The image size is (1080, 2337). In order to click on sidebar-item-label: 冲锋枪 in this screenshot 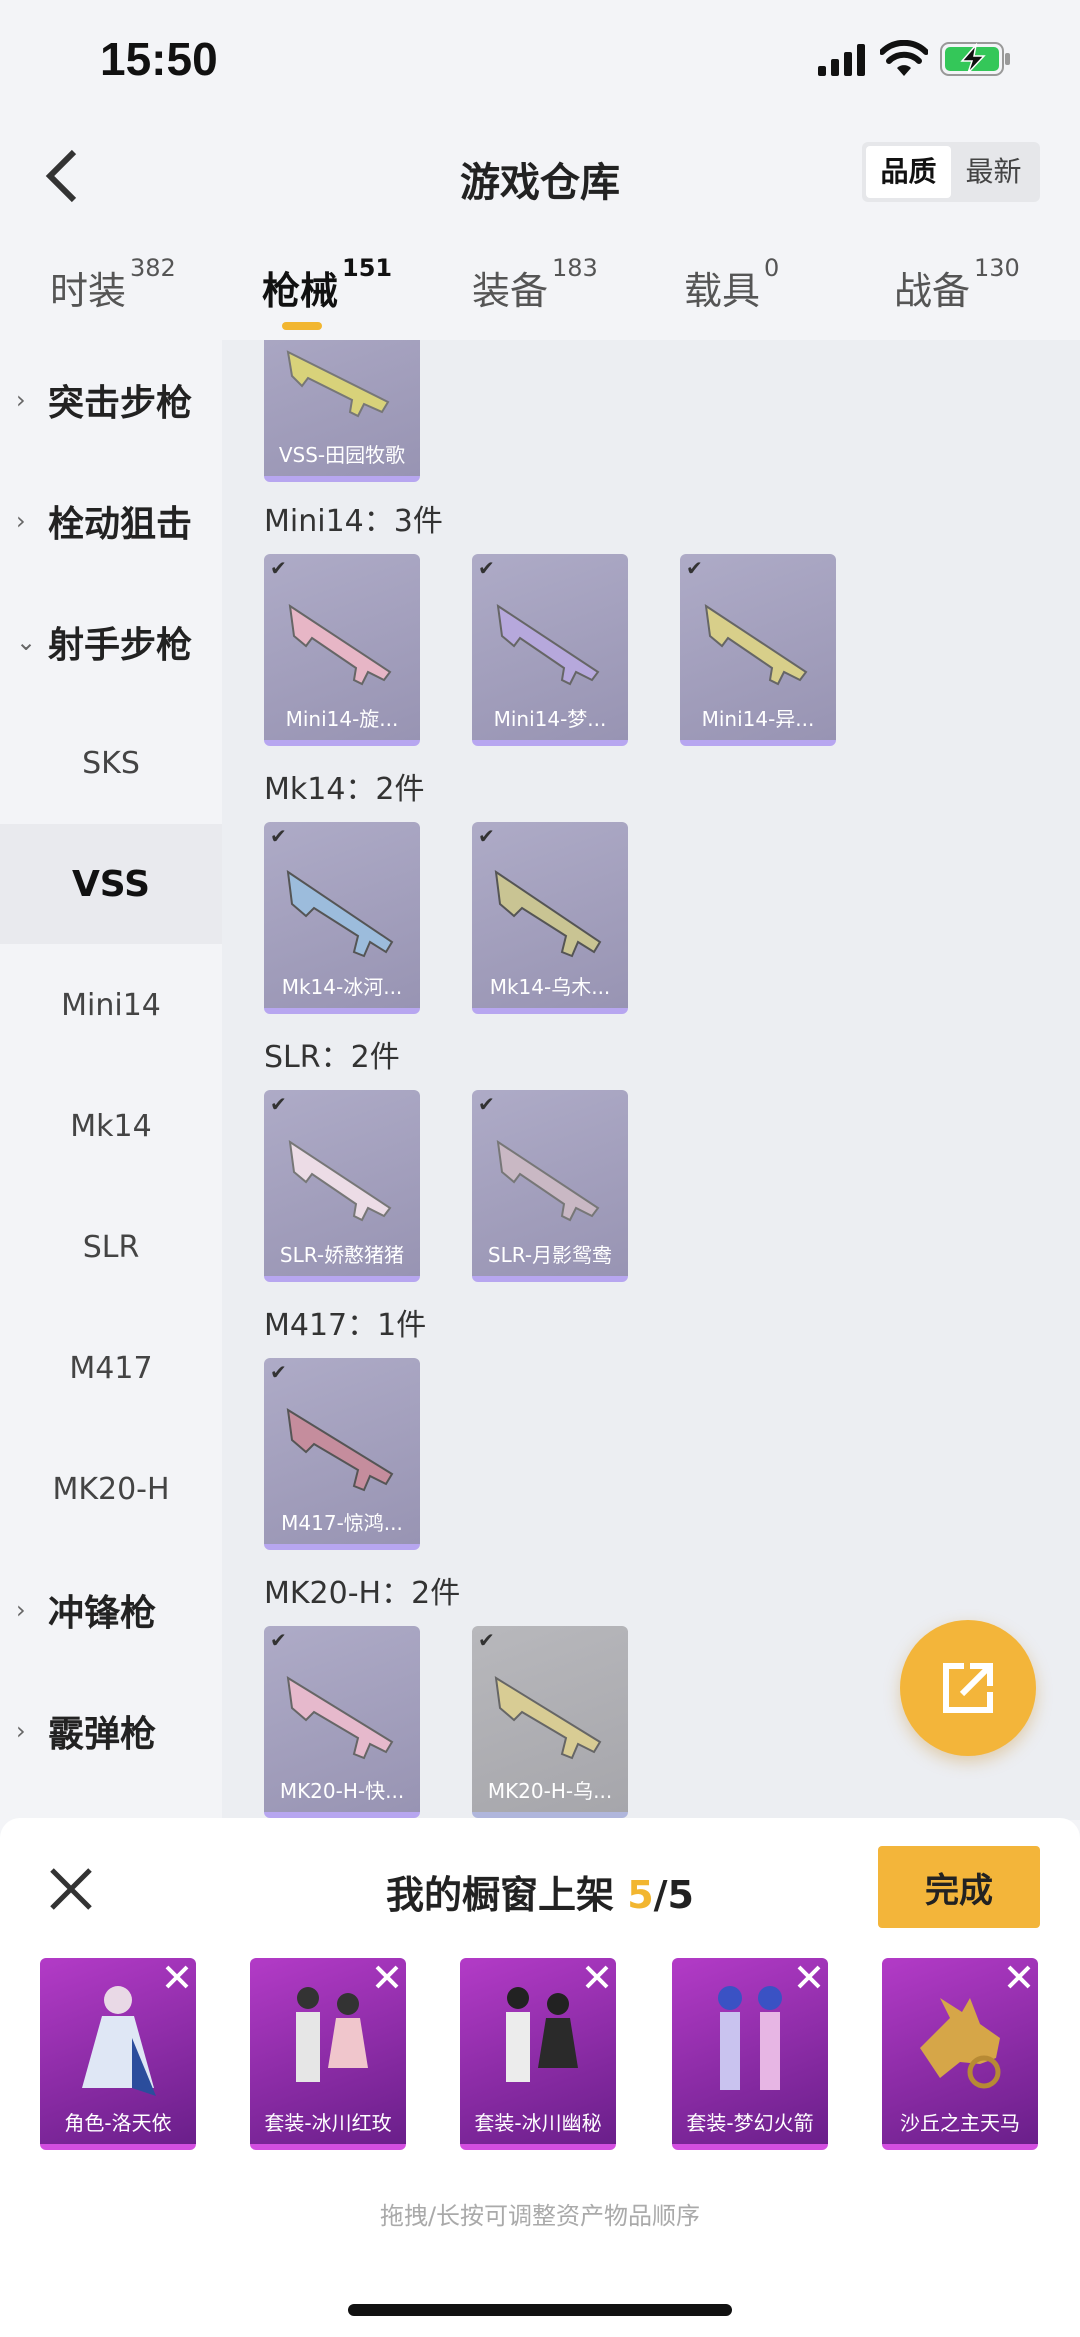, I will do `click(102, 1613)`.